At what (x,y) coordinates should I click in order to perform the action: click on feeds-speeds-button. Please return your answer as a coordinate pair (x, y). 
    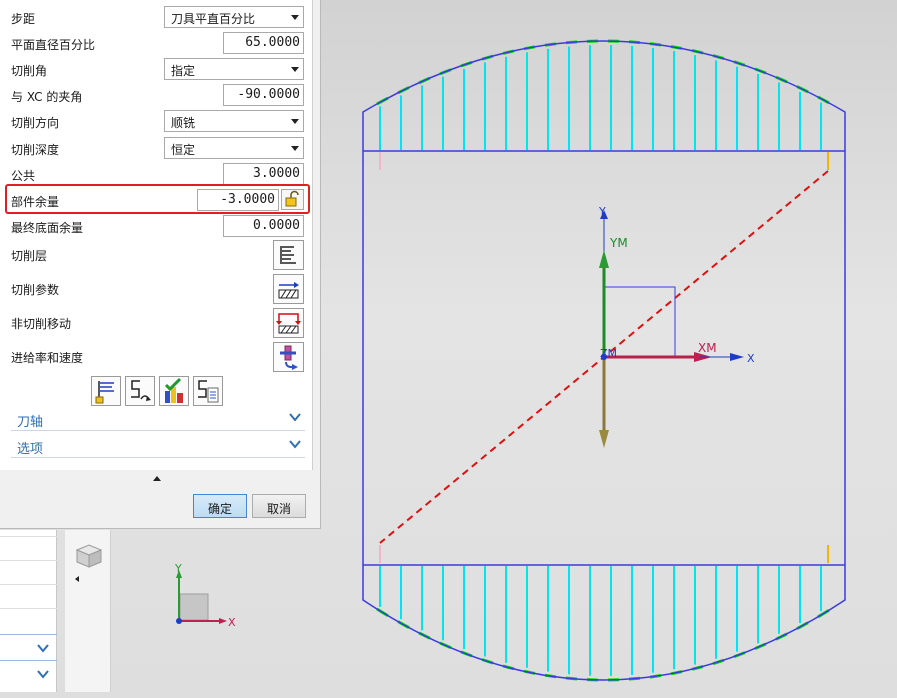
    Looking at the image, I should click on (288, 357).